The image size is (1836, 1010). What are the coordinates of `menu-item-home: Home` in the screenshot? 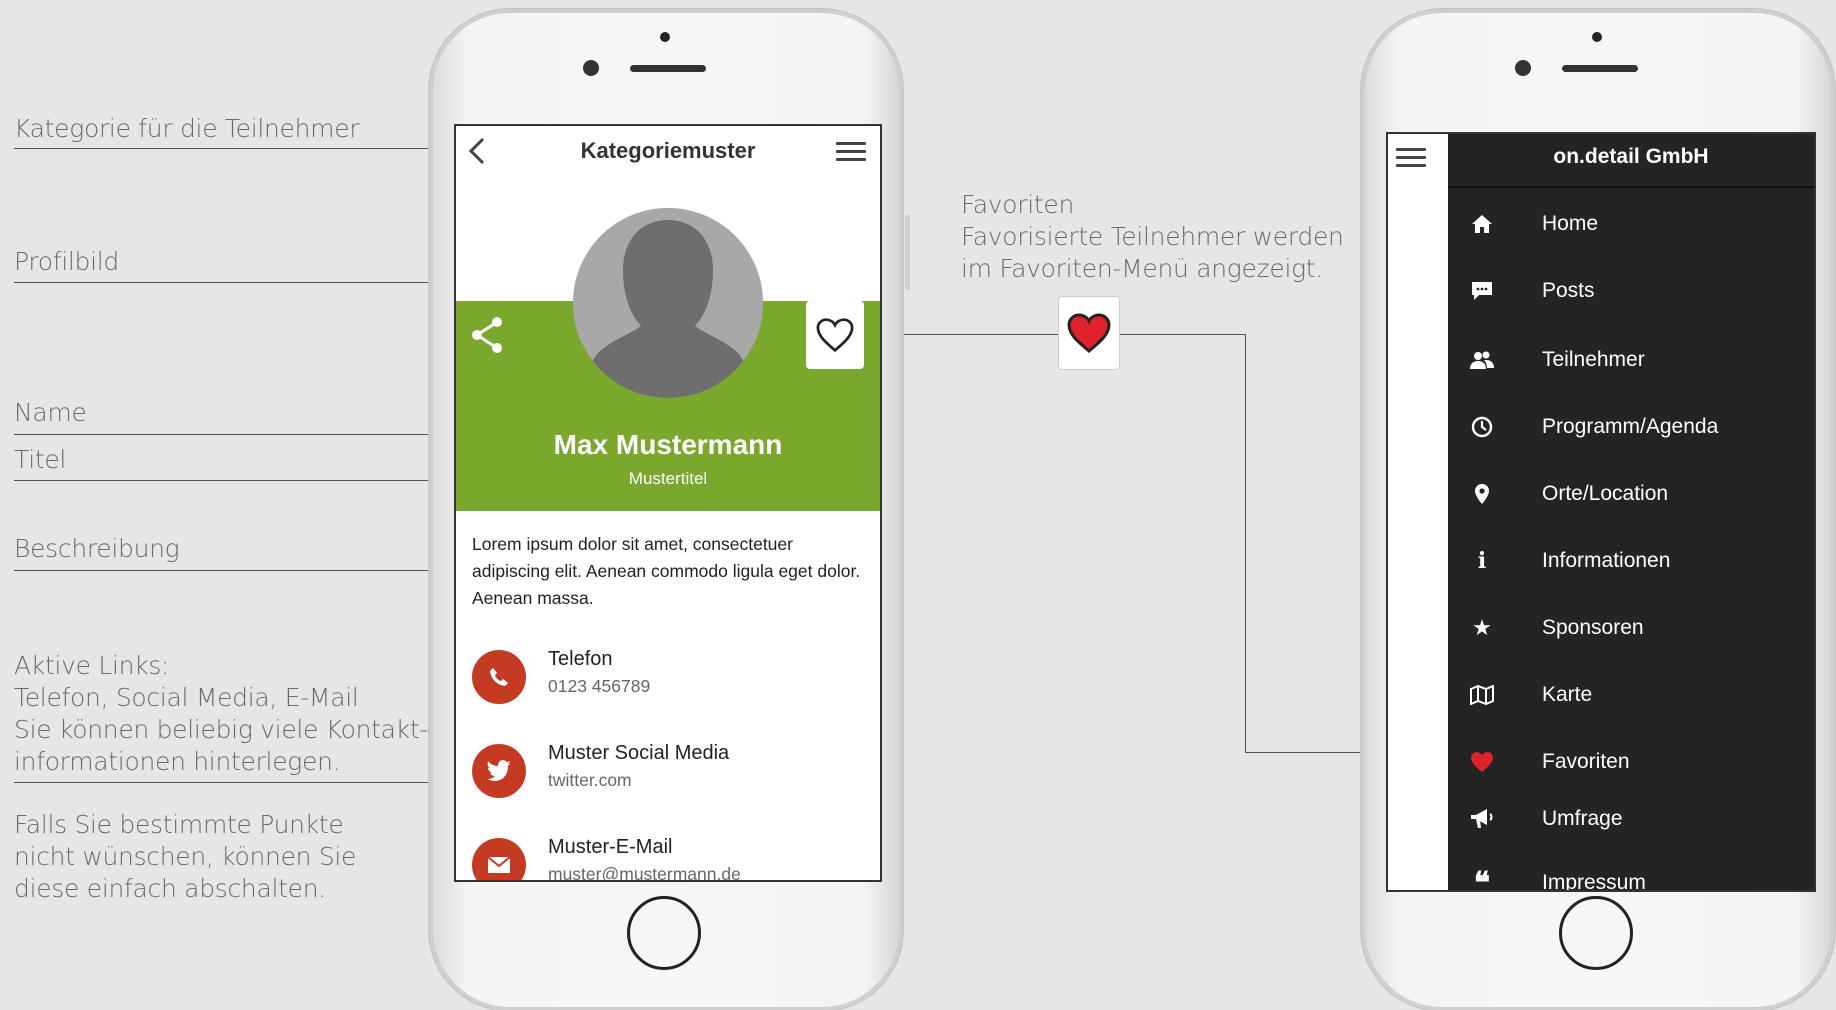 It's located at (1631, 224).